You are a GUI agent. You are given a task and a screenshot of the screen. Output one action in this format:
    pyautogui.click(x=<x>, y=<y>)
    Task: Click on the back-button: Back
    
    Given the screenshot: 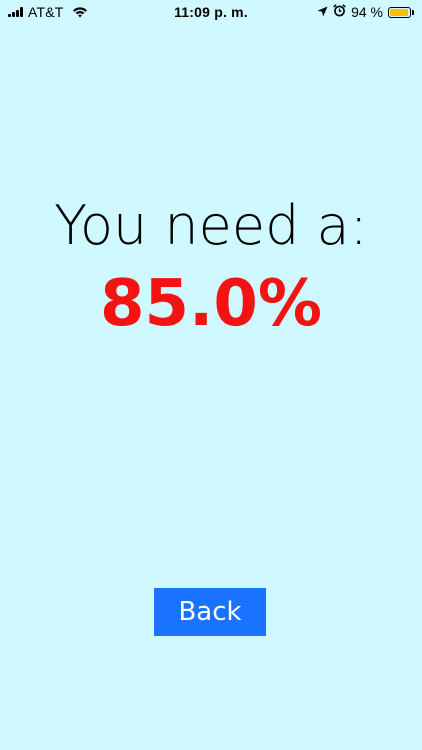 What is the action you would take?
    pyautogui.click(x=210, y=612)
    